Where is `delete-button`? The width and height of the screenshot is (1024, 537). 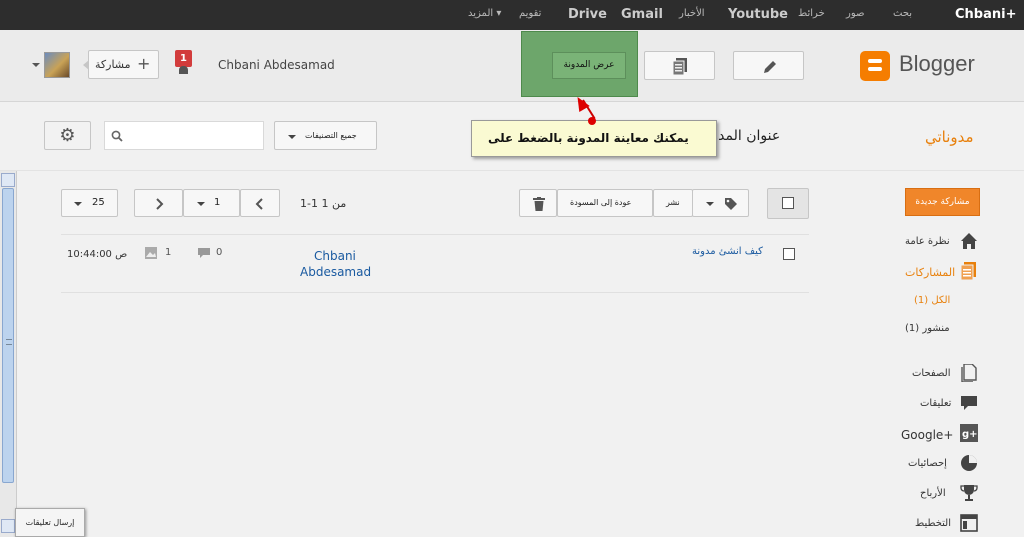
delete-button is located at coordinates (538, 203).